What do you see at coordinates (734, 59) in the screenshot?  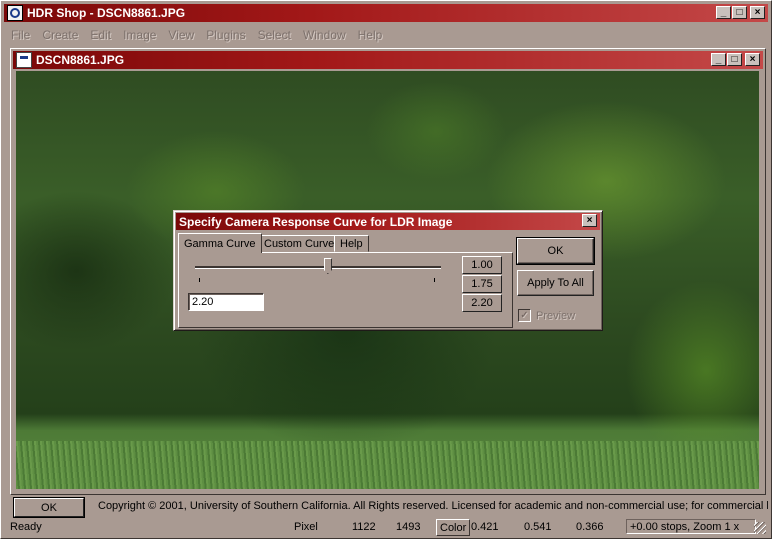 I see `child-maximize-icon: □` at bounding box center [734, 59].